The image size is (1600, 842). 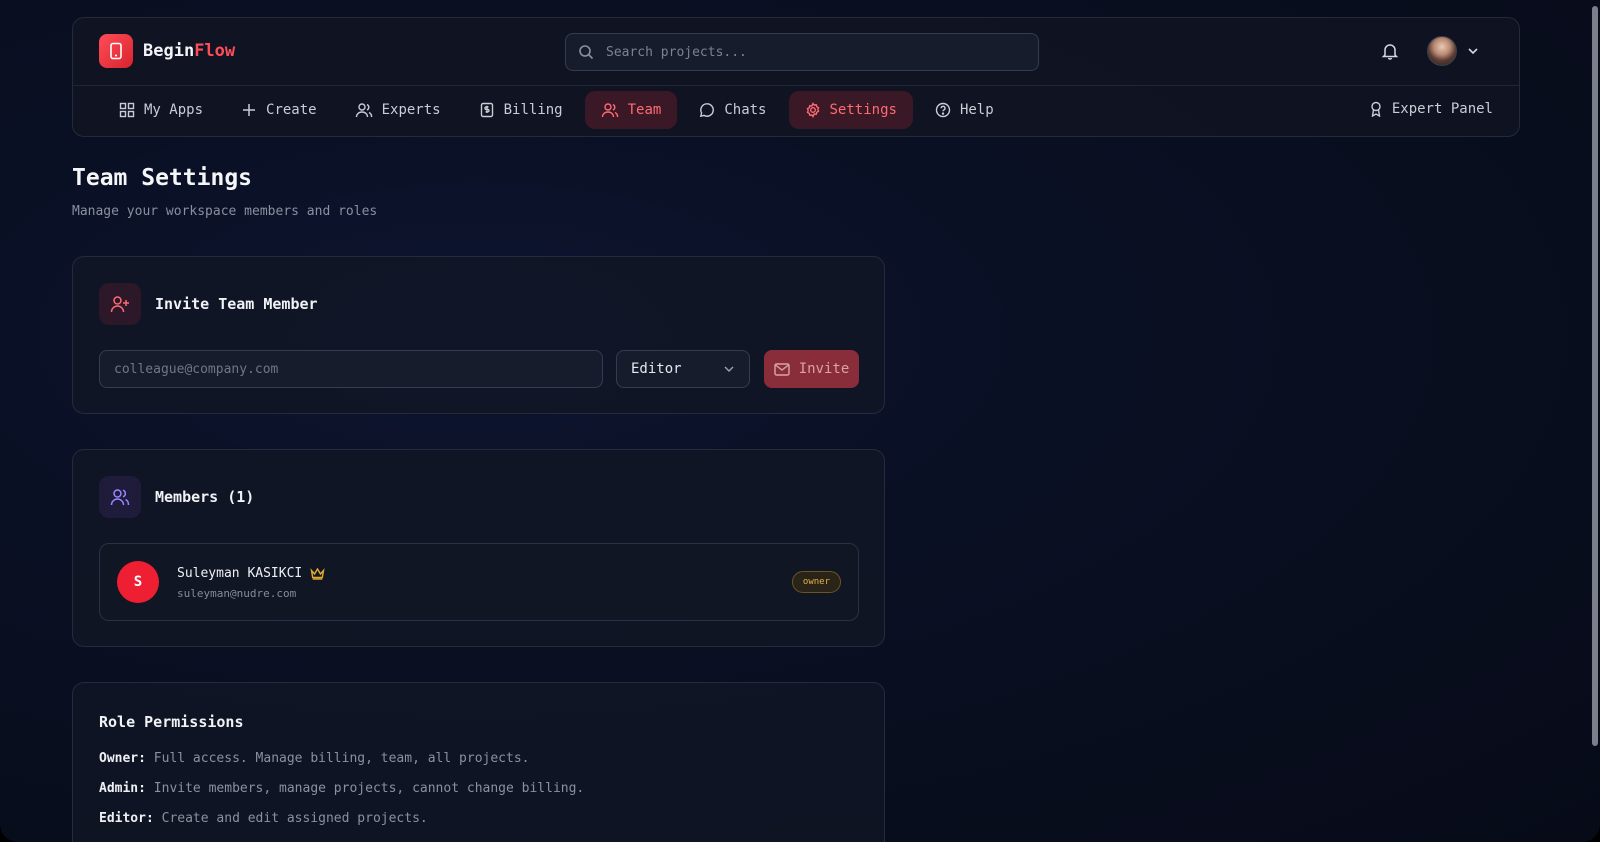 I want to click on nav-item-help: Help, so click(x=964, y=110).